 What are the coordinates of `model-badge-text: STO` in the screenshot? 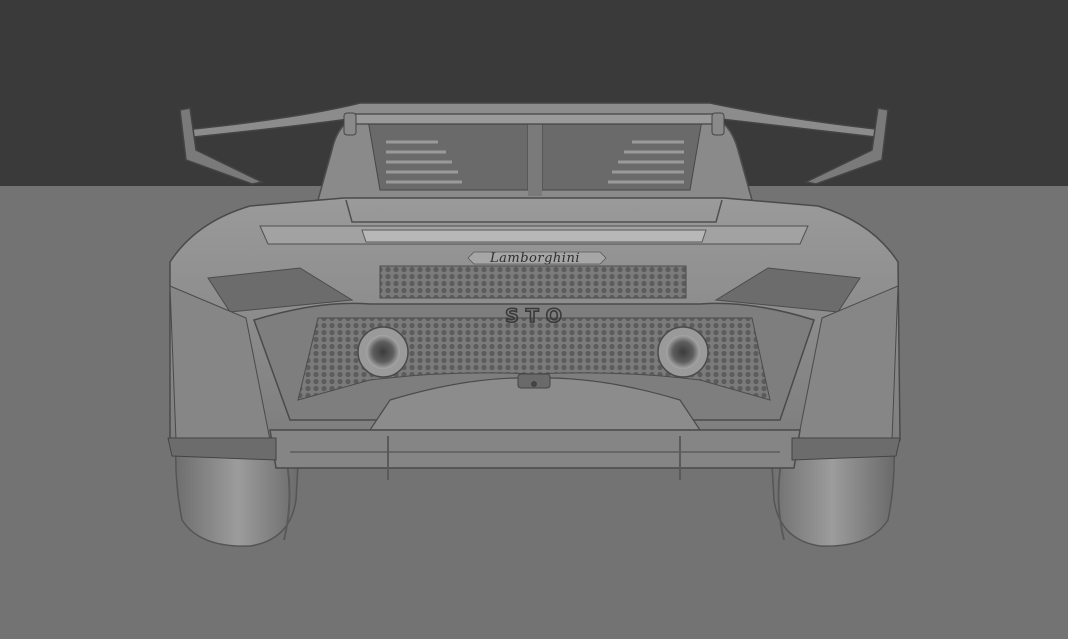 It's located at (537, 316).